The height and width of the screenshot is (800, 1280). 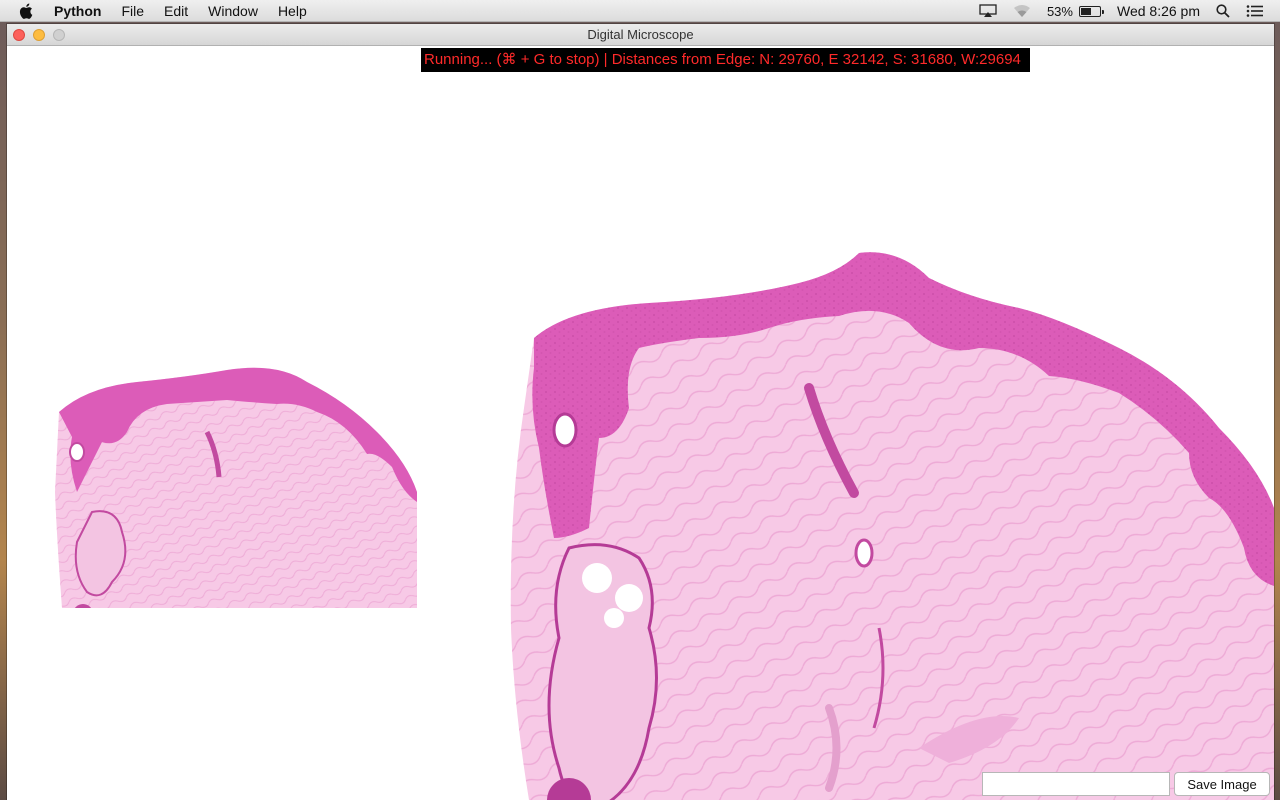 I want to click on menu-help: Help, so click(x=292, y=11).